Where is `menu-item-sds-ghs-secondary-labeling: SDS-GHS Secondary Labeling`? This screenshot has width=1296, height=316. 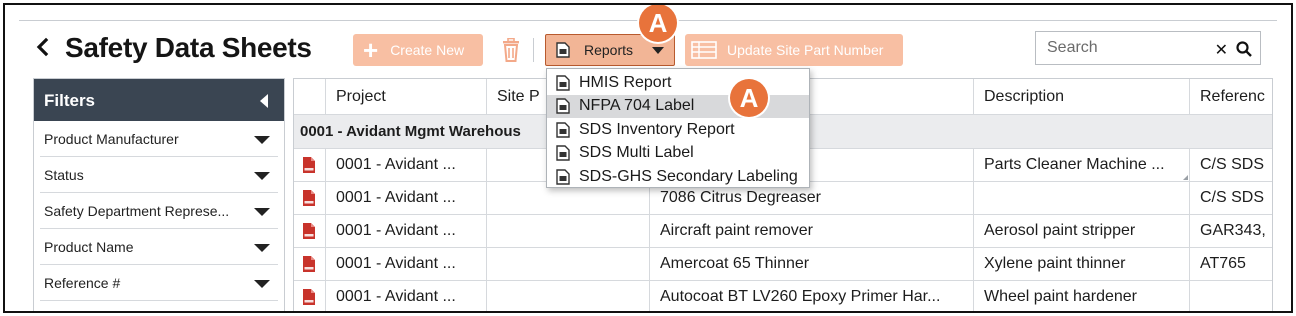 menu-item-sds-ghs-secondary-labeling: SDS-GHS Secondary Labeling is located at coordinates (678, 177).